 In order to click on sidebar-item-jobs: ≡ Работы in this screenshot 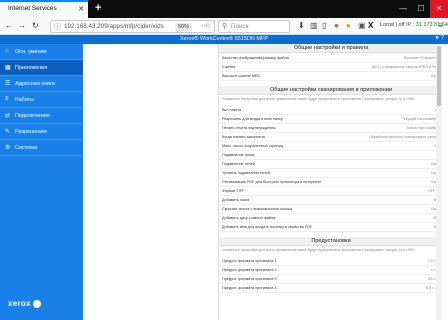, I will do `click(41, 100)`.